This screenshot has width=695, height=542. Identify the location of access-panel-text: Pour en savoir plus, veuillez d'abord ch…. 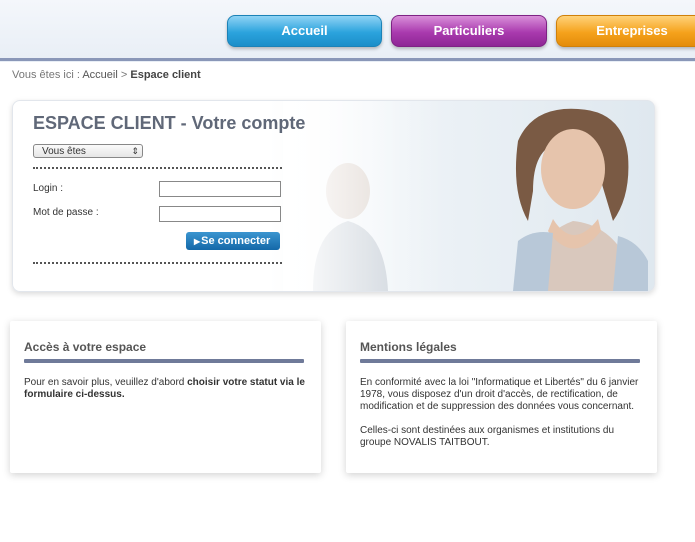
(165, 389).